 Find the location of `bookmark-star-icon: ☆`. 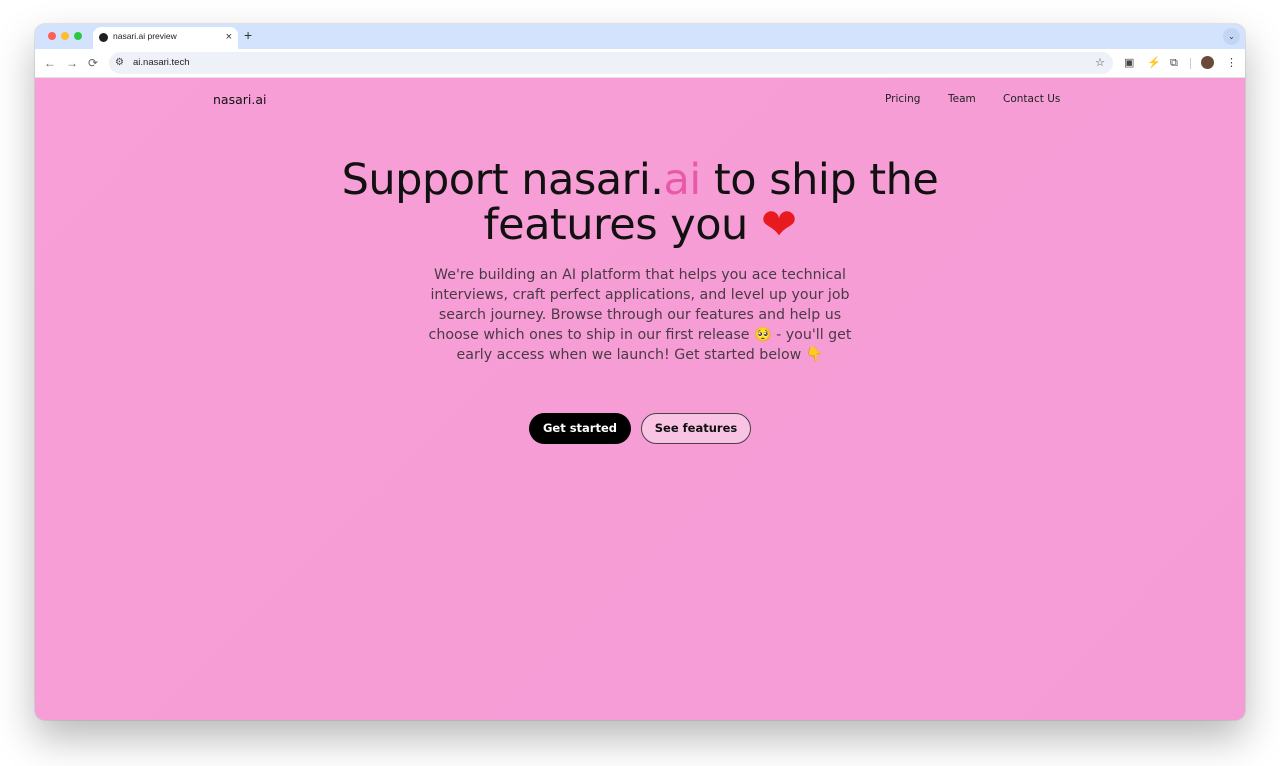

bookmark-star-icon: ☆ is located at coordinates (1100, 63).